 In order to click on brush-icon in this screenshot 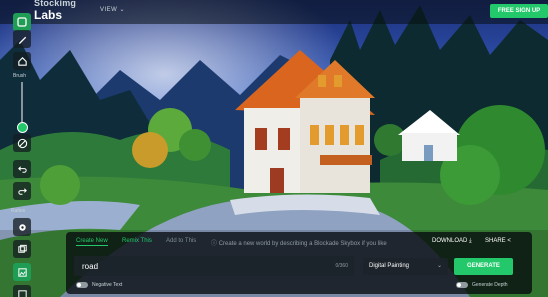, I will do `click(22, 40)`.